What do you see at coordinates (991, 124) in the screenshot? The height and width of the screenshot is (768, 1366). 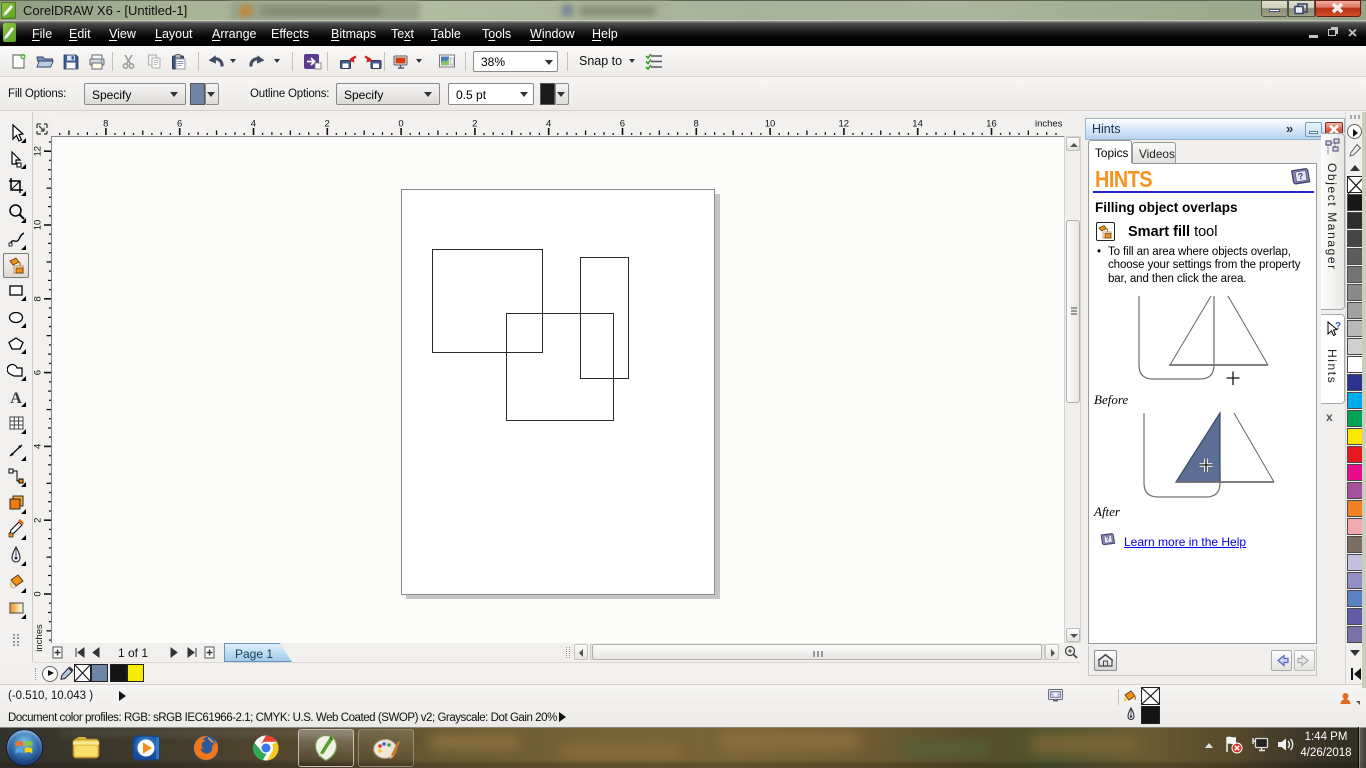 I see `svg-text: 16` at bounding box center [991, 124].